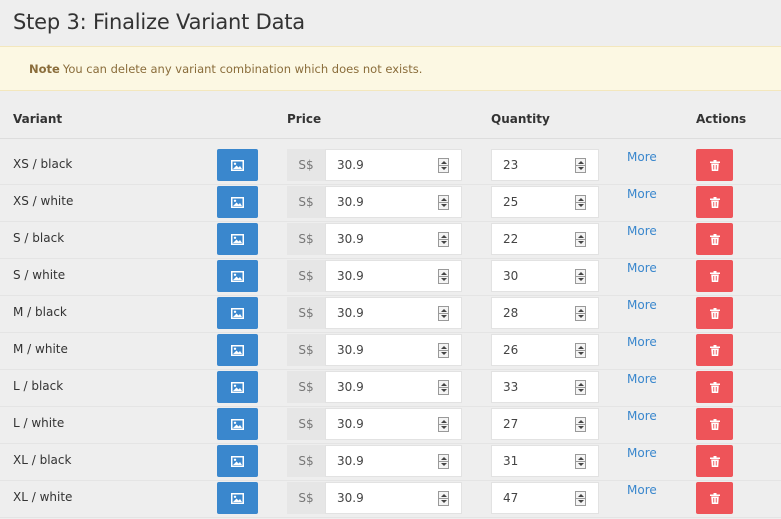 This screenshot has width=781, height=519. I want to click on quantity-value: 33, so click(511, 387).